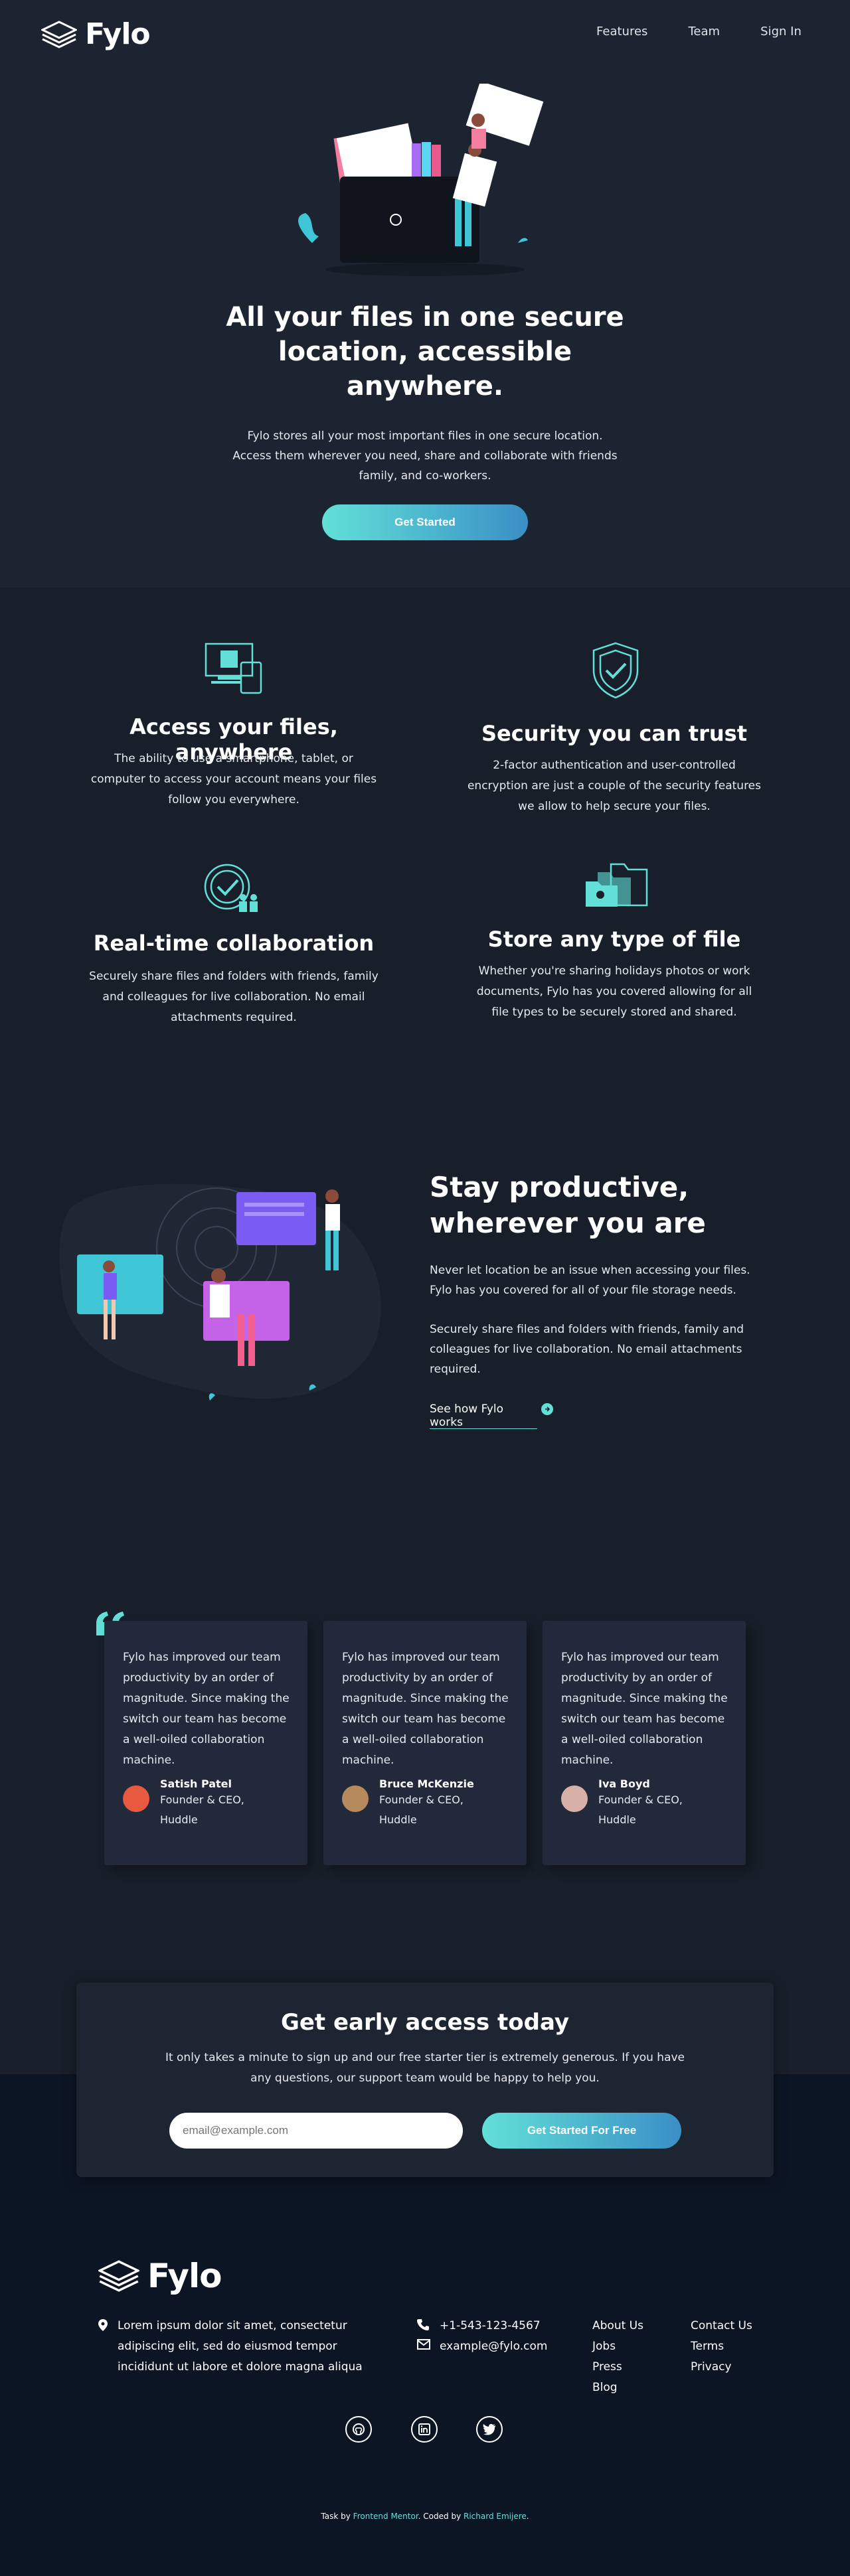 The width and height of the screenshot is (850, 2576). Describe the element at coordinates (220, 1292) in the screenshot. I see `productive-illustration` at that location.